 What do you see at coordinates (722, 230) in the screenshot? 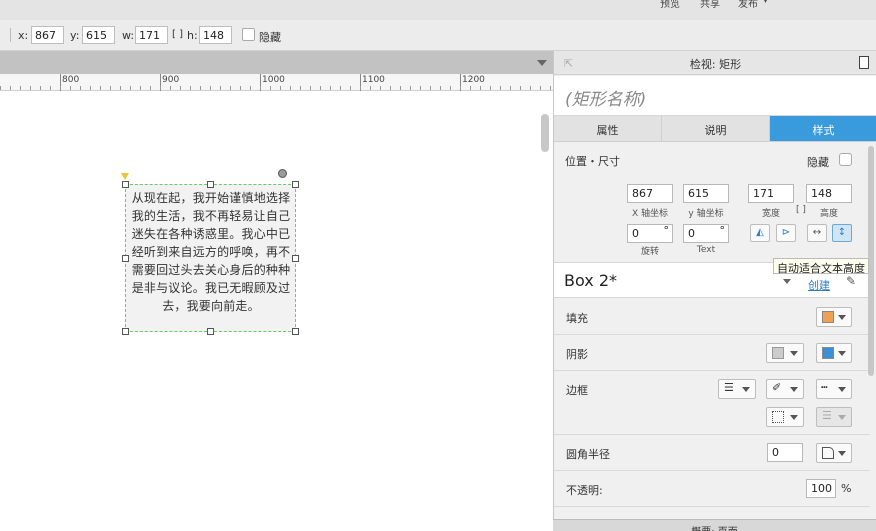
I see `text-rotation-unit: °` at bounding box center [722, 230].